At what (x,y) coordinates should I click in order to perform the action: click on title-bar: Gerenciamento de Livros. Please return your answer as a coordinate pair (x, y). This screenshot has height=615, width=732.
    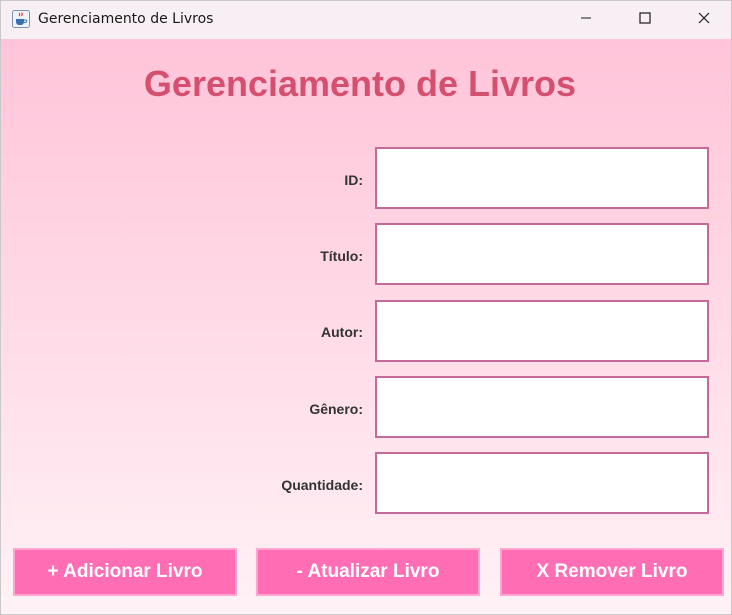
    Looking at the image, I should click on (366, 20).